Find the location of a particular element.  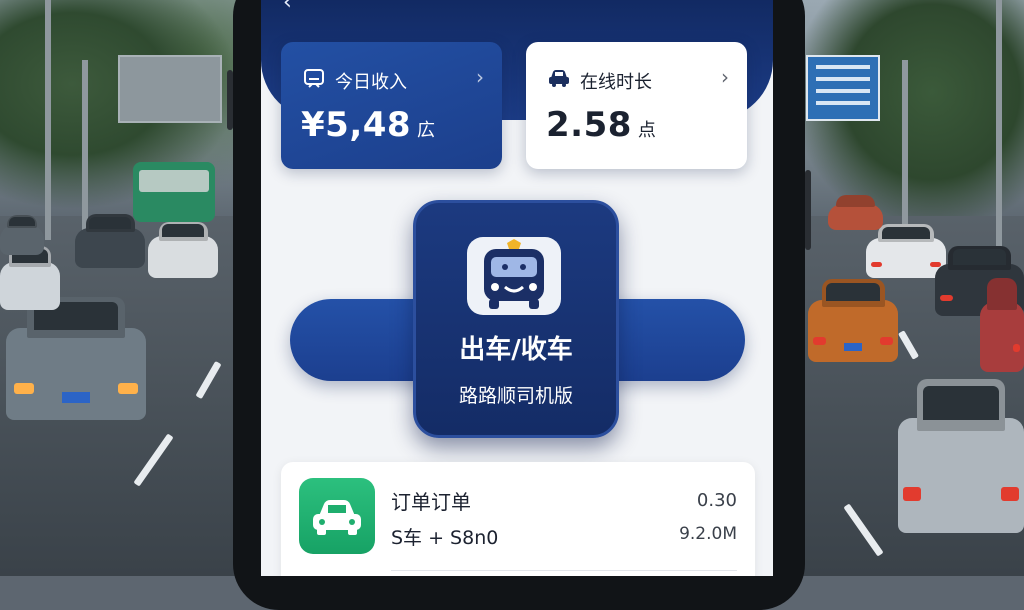

online-time-card: 在线时长 › 2.58 点 is located at coordinates (636, 105).